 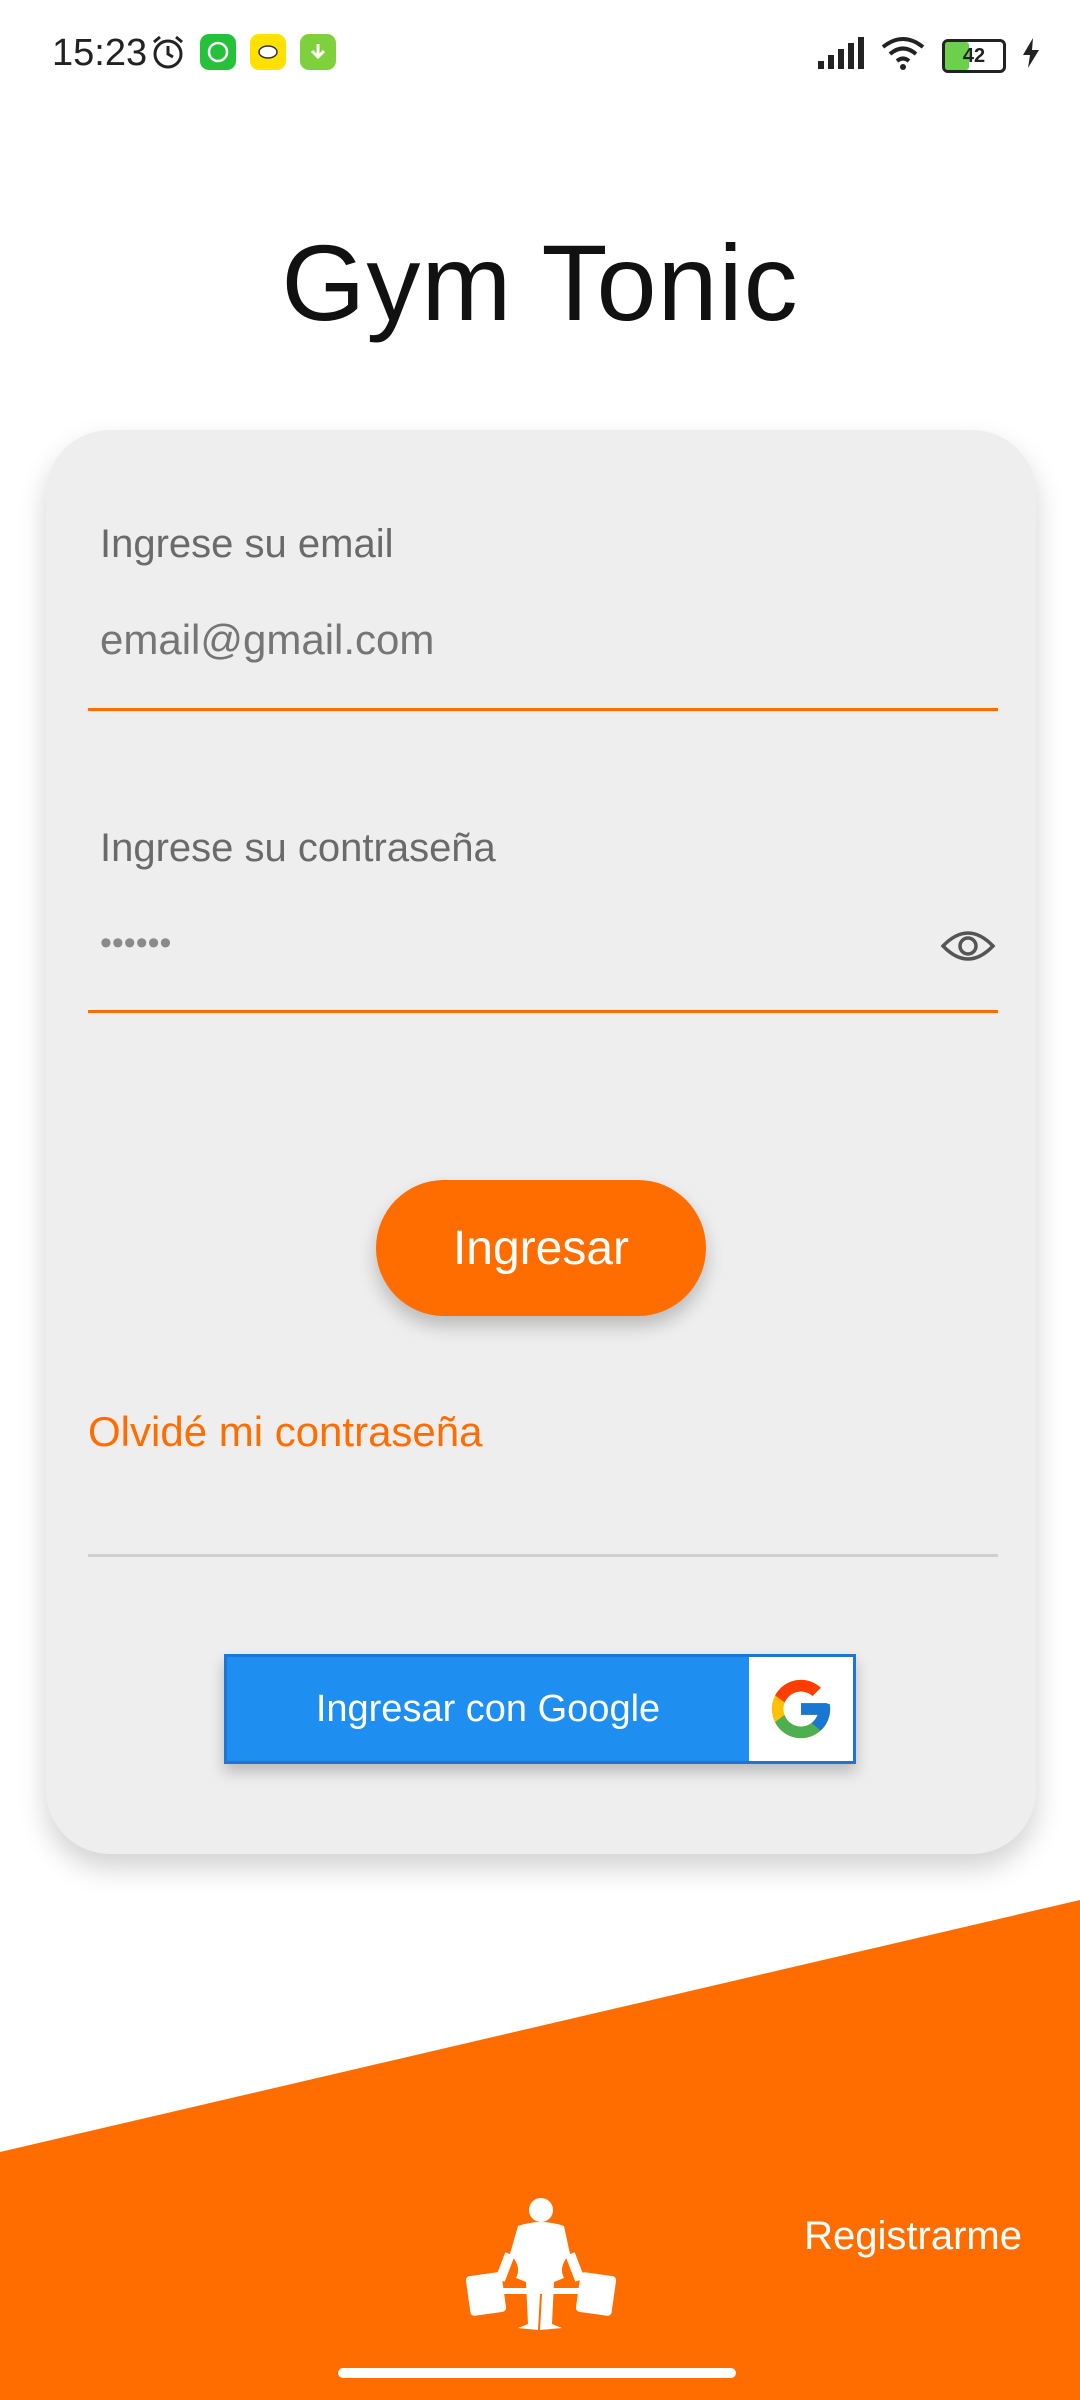 I want to click on email-label: Ingrese su email, so click(x=247, y=544).